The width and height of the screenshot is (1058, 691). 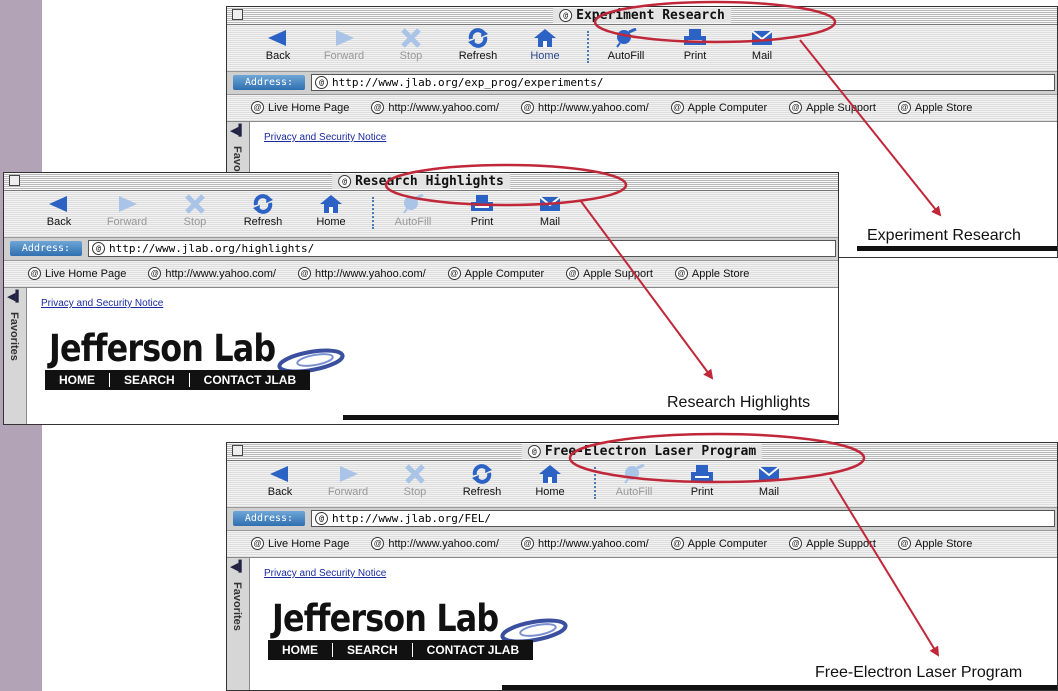 What do you see at coordinates (429, 181) in the screenshot?
I see `window-title-text: Research Highlights` at bounding box center [429, 181].